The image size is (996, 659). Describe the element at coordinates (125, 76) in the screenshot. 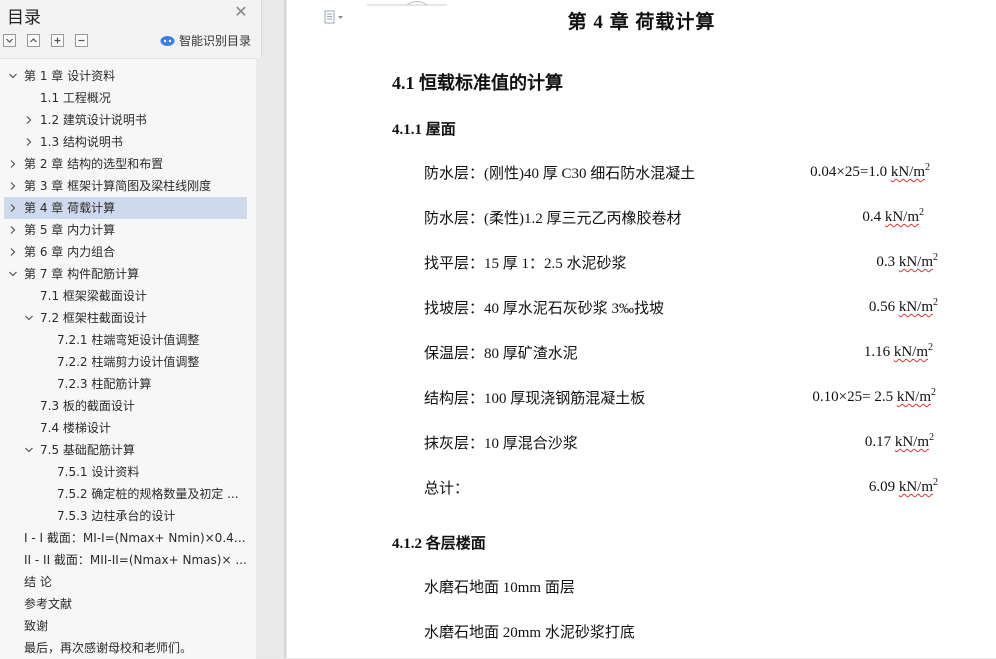

I see `toc-item: 第 1 章 设计资料` at that location.